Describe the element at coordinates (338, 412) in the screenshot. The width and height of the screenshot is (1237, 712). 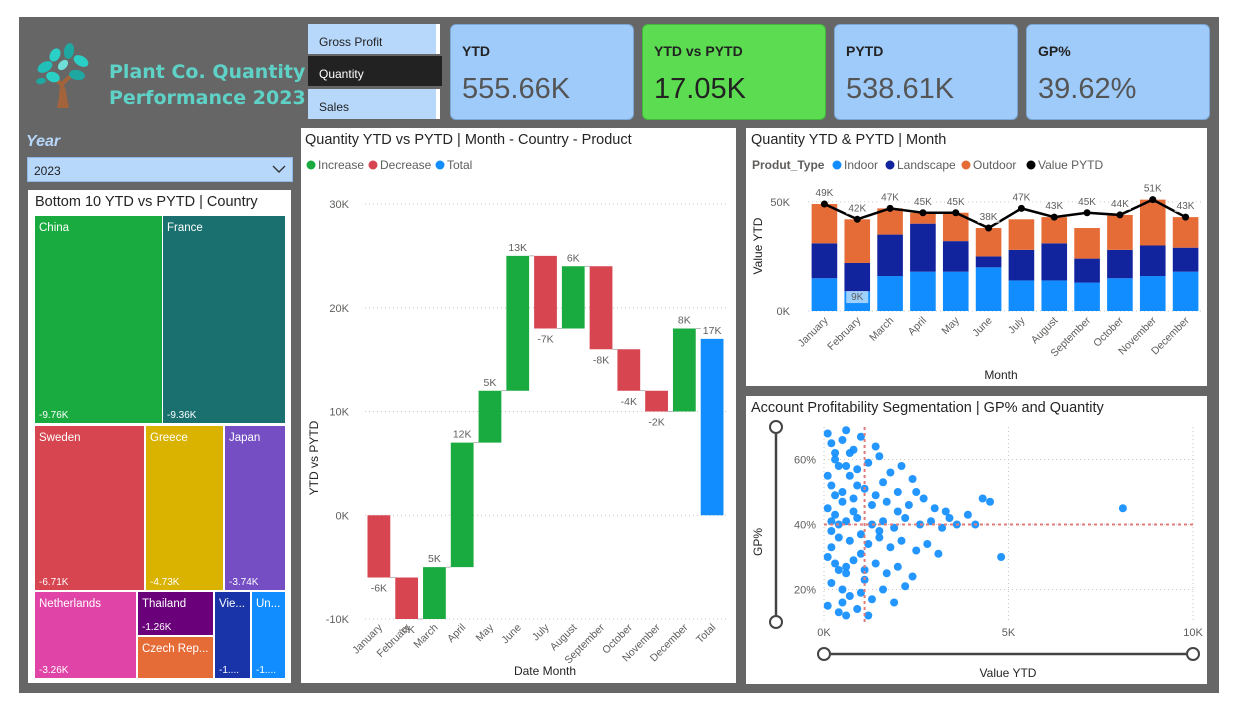
I see `waterfall-y-ticks: 30K 20K 10K 0K -10K` at that location.